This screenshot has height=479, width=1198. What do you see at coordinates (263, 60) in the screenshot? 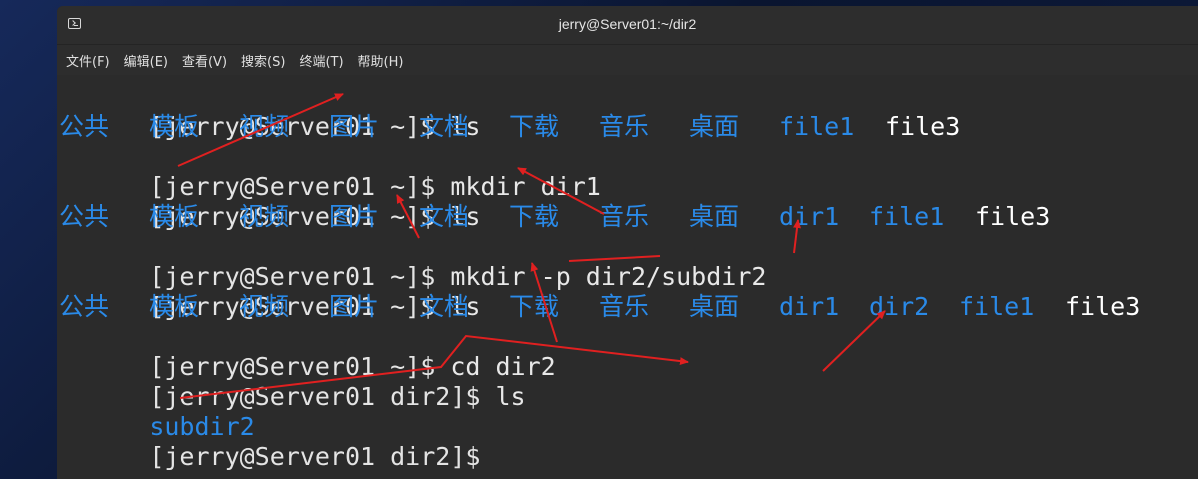
I see `menu-search: 搜索(S)` at bounding box center [263, 60].